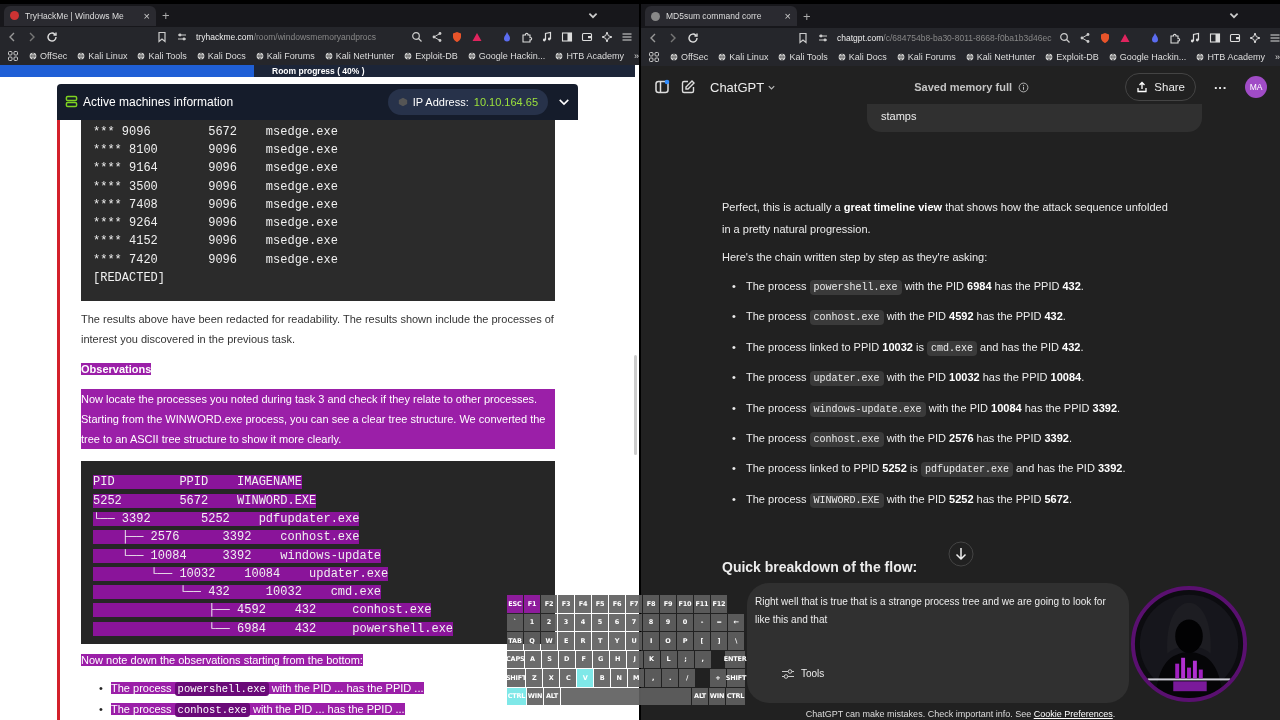  What do you see at coordinates (71, 102) in the screenshot?
I see `server-icon` at bounding box center [71, 102].